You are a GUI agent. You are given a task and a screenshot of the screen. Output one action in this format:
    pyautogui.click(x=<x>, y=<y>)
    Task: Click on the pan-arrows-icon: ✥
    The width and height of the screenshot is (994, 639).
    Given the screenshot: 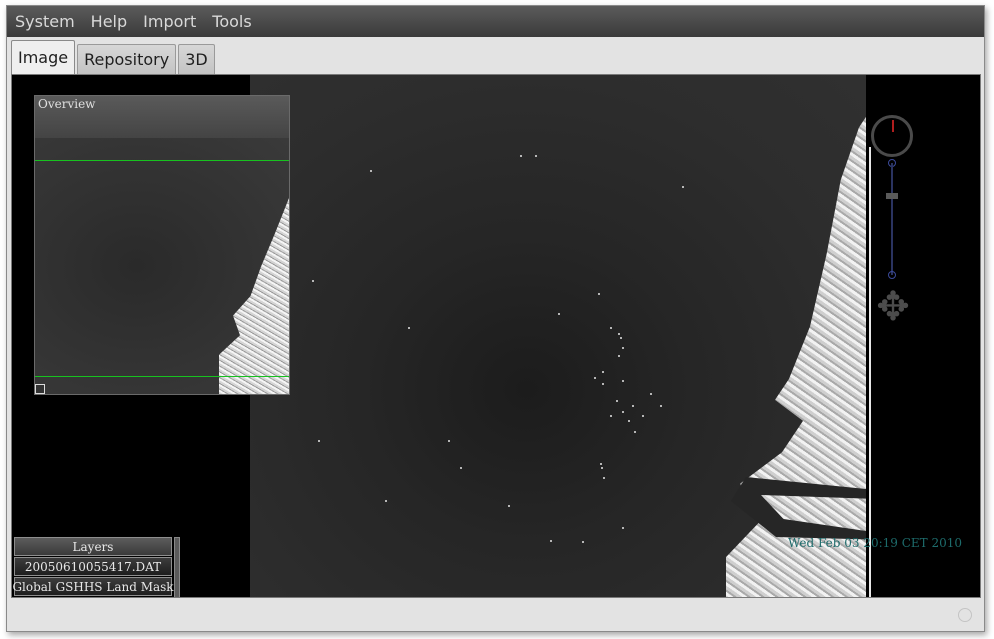 What is the action you would take?
    pyautogui.click(x=893, y=307)
    